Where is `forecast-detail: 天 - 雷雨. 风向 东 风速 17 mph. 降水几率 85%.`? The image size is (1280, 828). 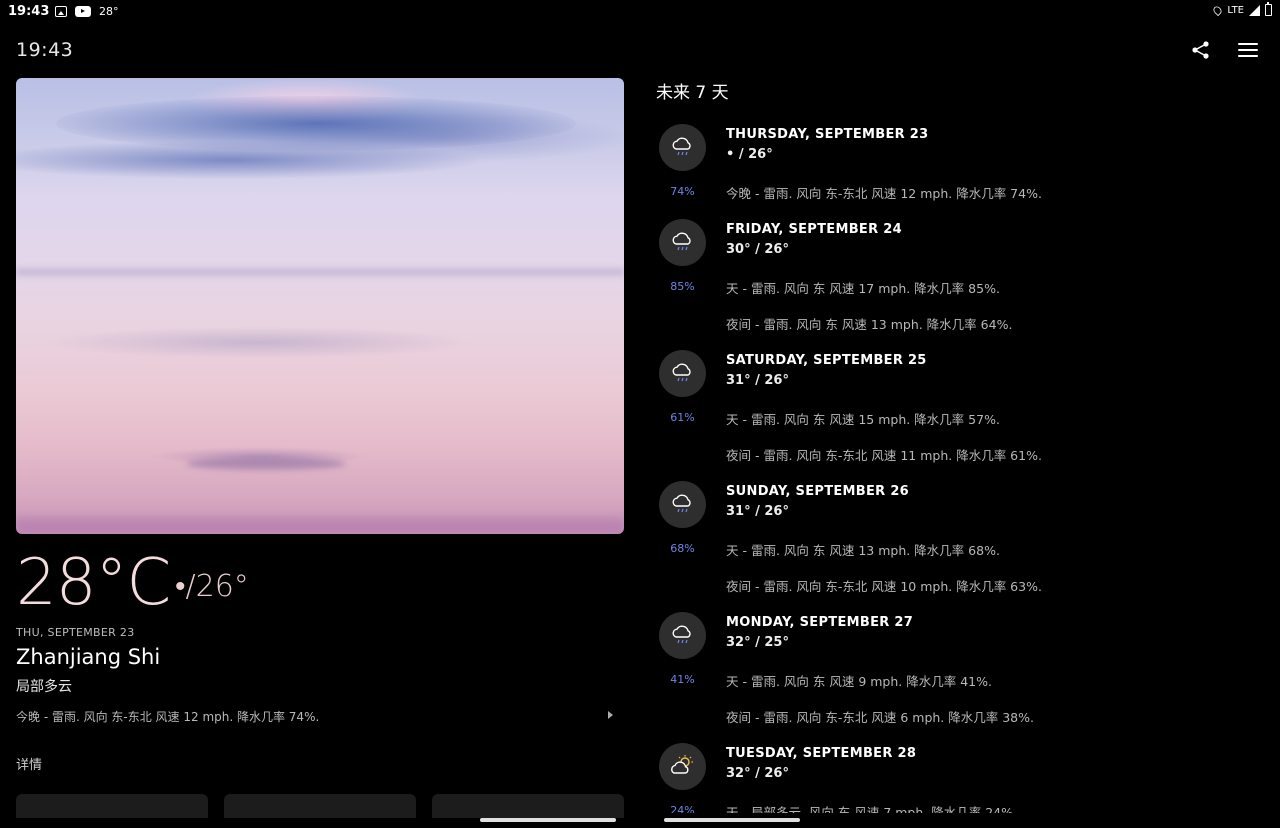
forecast-detail: 天 - 雷雨. 风向 东 风速 17 mph. 降水几率 85%. is located at coordinates (863, 288).